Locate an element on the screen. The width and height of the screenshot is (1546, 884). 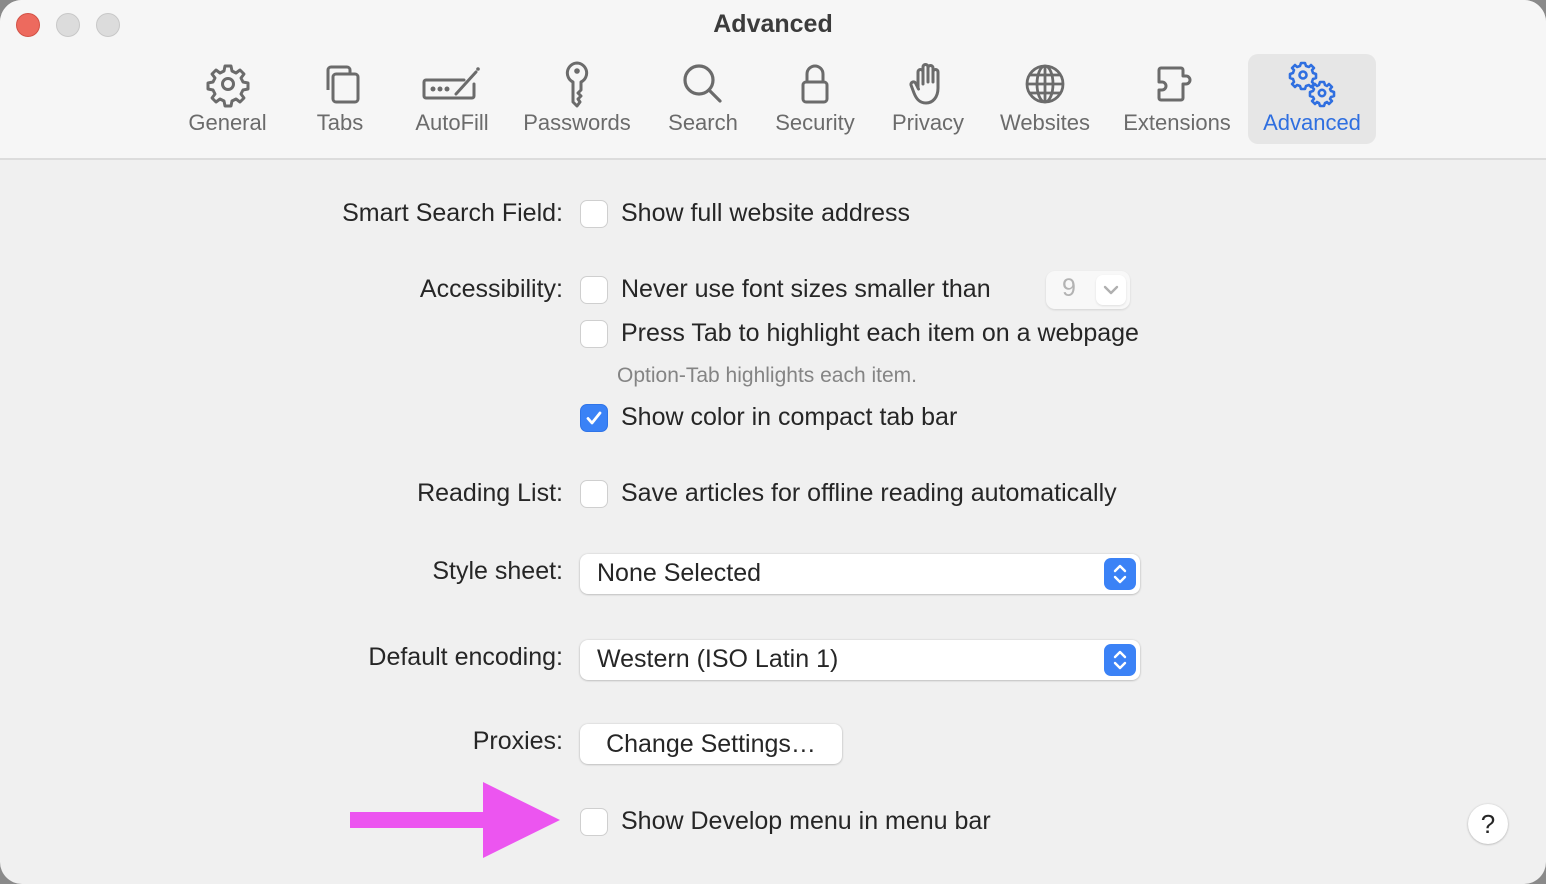
tab-tabs: Tabs is located at coordinates (340, 99).